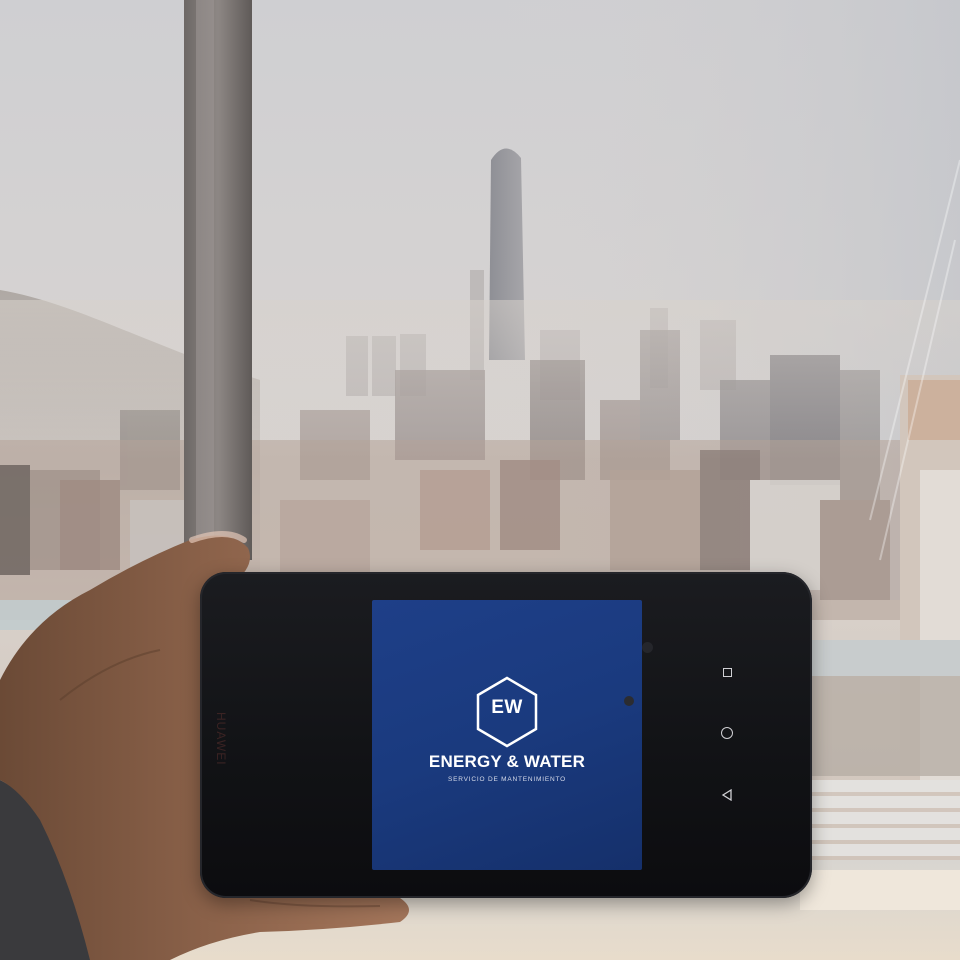 Image resolution: width=960 pixels, height=960 pixels. What do you see at coordinates (629, 701) in the screenshot?
I see `proximity-sensor-icon` at bounding box center [629, 701].